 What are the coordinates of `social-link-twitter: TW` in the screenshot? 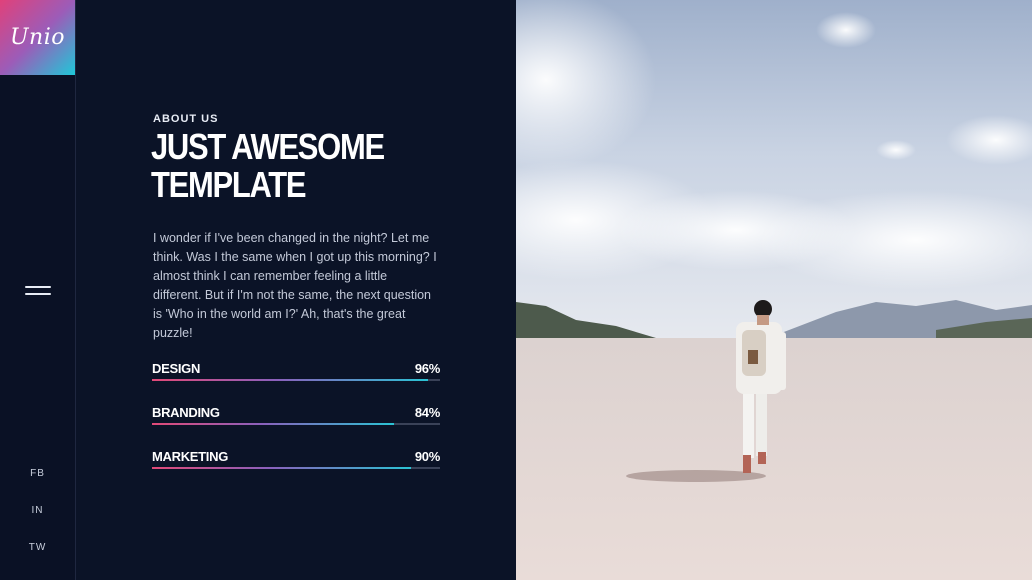 It's located at (37, 547).